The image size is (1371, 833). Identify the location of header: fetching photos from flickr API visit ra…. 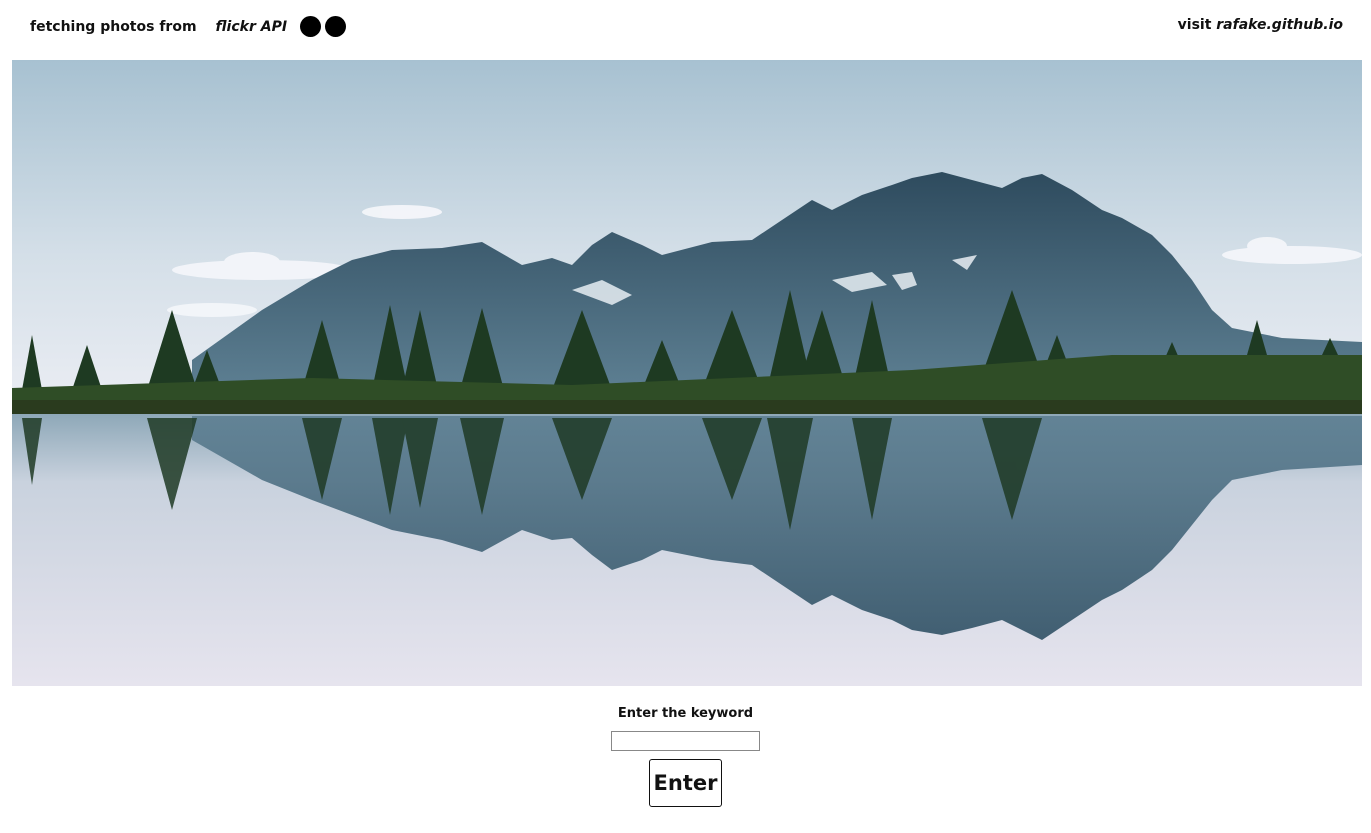
(685, 26).